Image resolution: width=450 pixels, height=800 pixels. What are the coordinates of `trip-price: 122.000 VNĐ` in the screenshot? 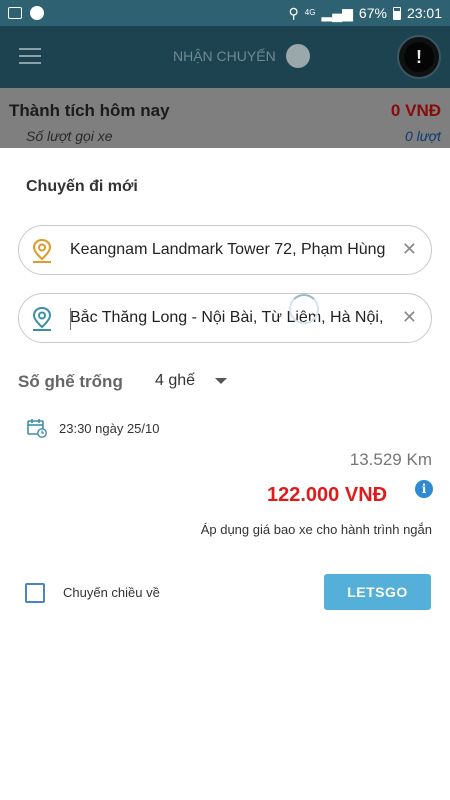 It's located at (327, 495).